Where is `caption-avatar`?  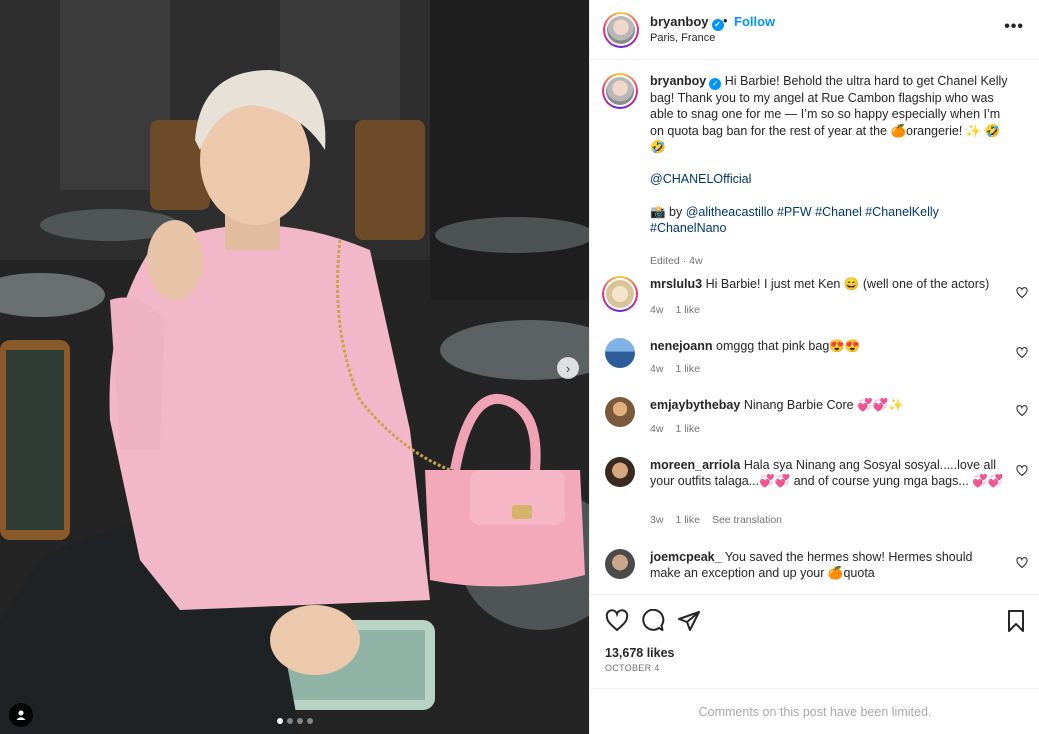
caption-avatar is located at coordinates (620, 91).